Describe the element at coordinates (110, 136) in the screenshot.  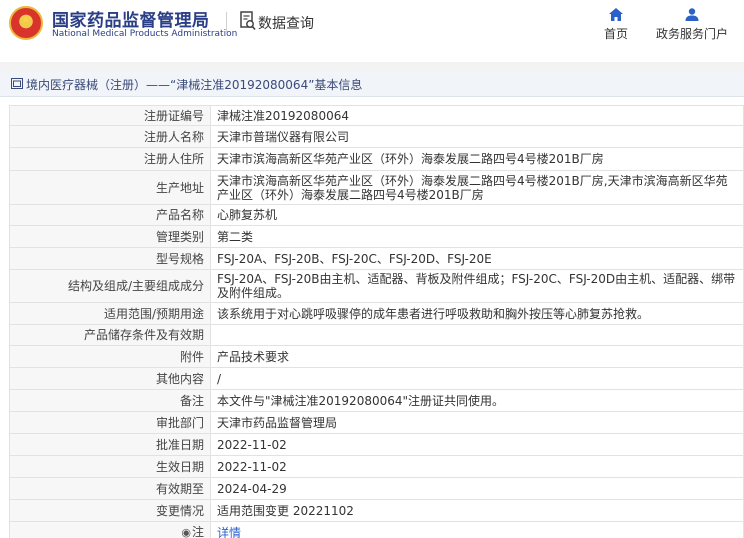
I see `field-label: 注册人名称` at that location.